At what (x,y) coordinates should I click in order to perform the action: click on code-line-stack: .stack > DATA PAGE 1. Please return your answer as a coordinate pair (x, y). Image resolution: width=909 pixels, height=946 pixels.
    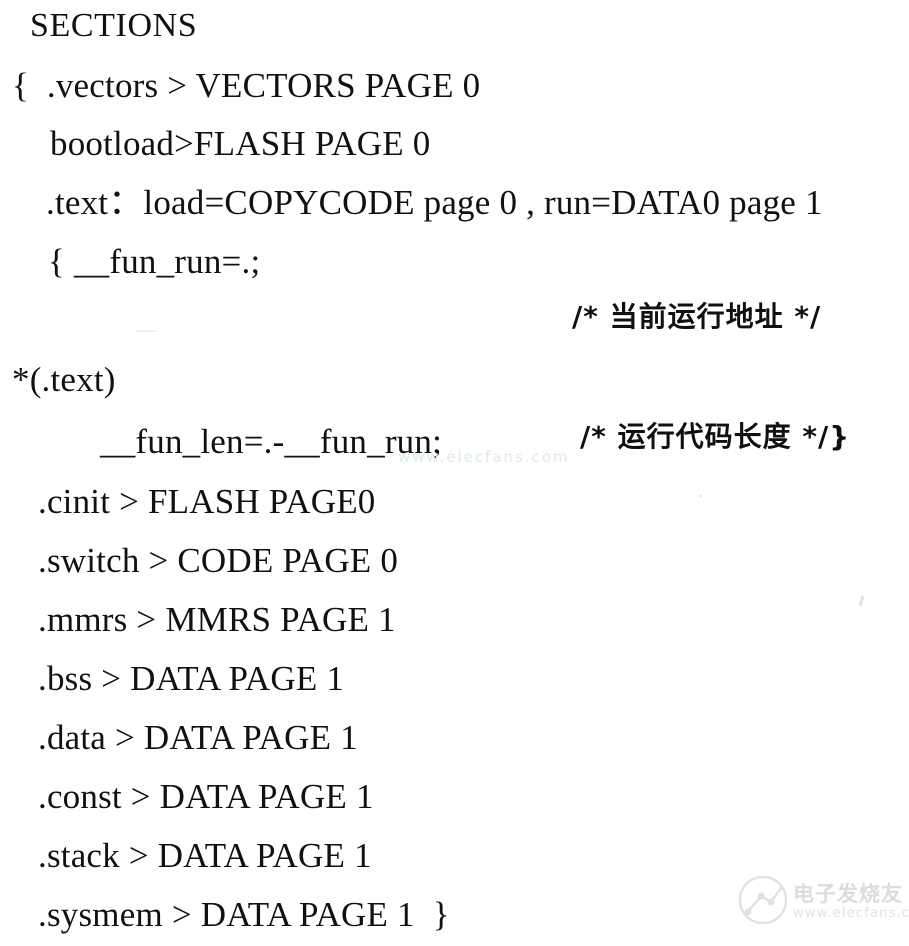
    Looking at the image, I should click on (205, 855).